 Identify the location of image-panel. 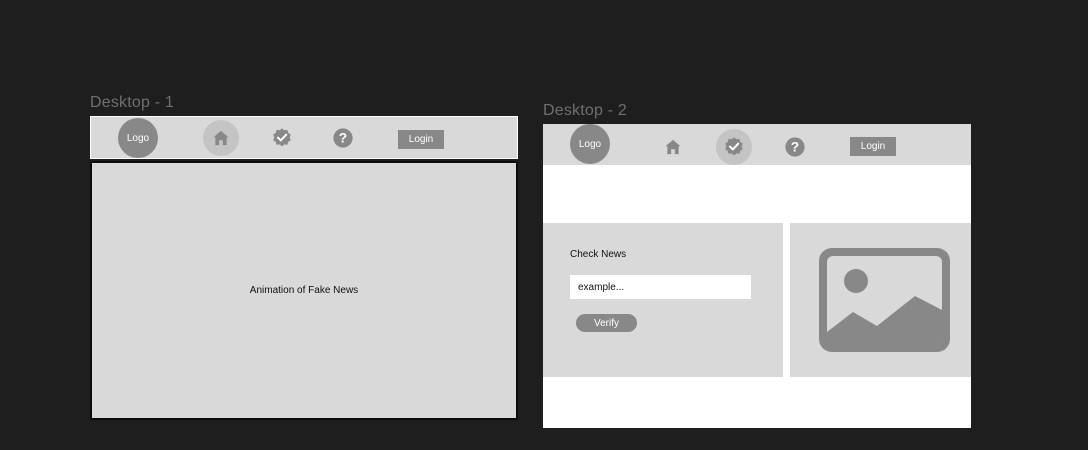
(880, 300).